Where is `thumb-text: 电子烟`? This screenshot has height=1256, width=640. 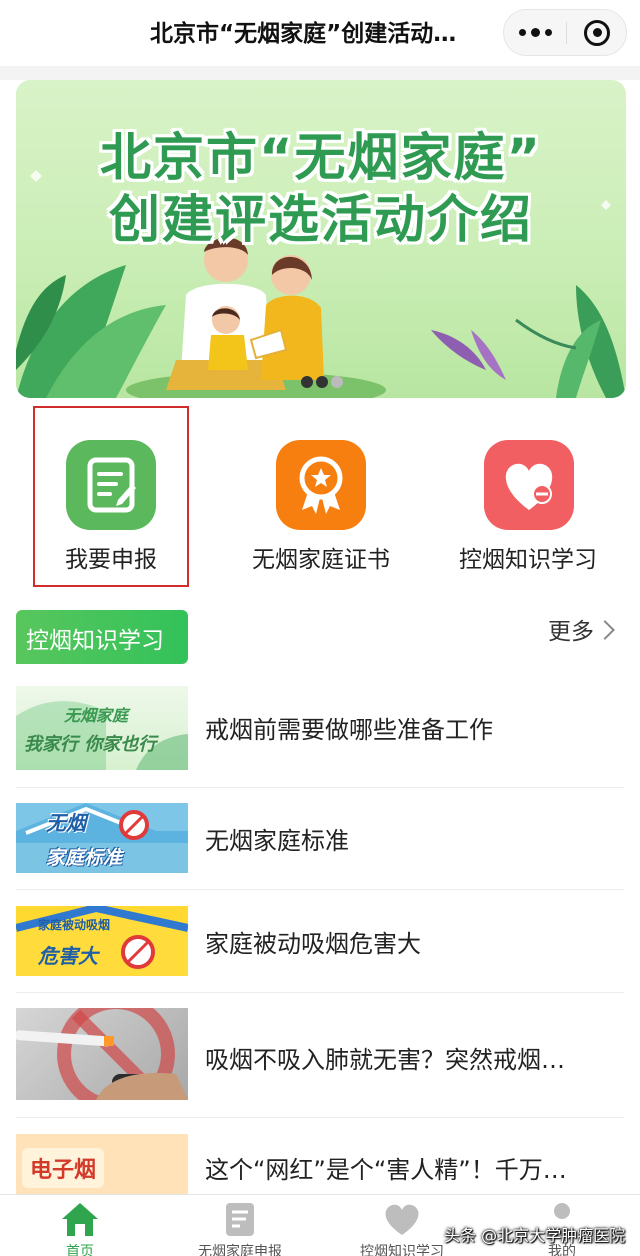
thumb-text: 电子烟 is located at coordinates (63, 1168).